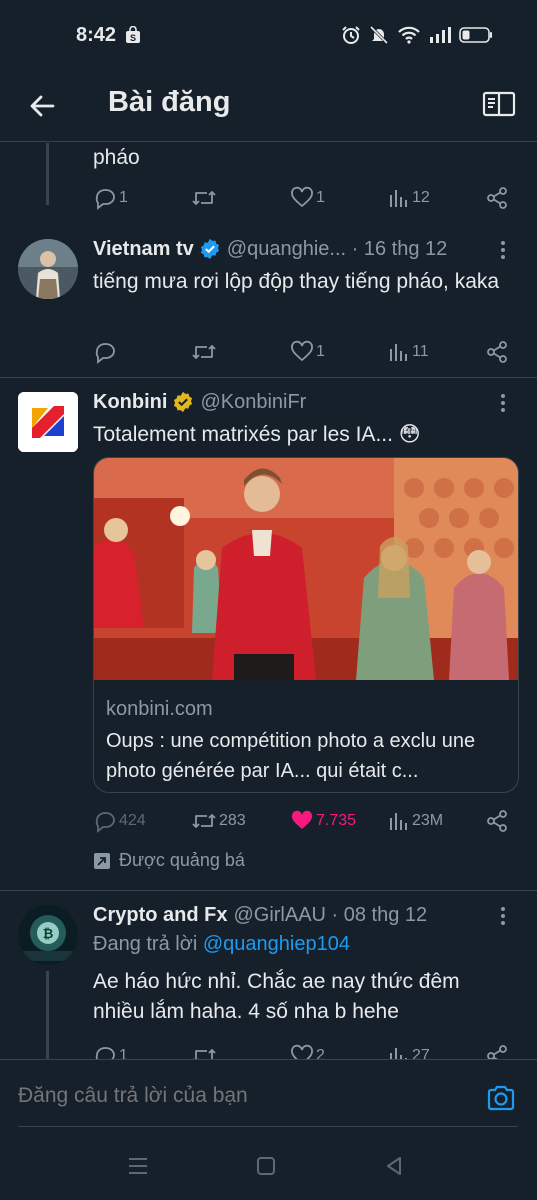  What do you see at coordinates (102, 860) in the screenshot?
I see `promoted-icon` at bounding box center [102, 860].